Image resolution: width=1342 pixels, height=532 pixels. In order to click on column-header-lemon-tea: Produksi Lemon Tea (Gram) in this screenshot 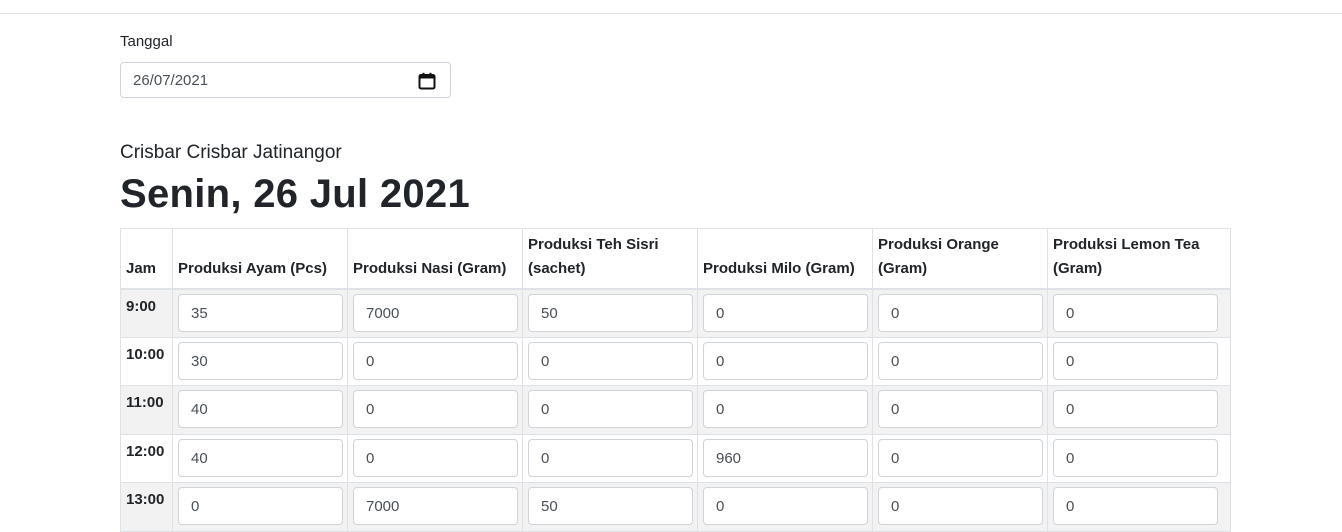, I will do `click(1139, 259)`.